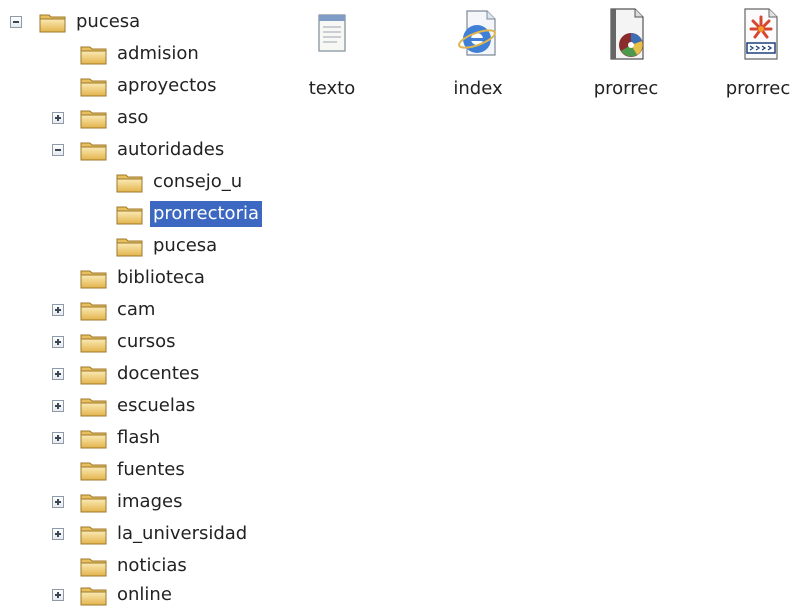 The image size is (811, 610). I want to click on tree-node-label: la_universidad, so click(182, 533).